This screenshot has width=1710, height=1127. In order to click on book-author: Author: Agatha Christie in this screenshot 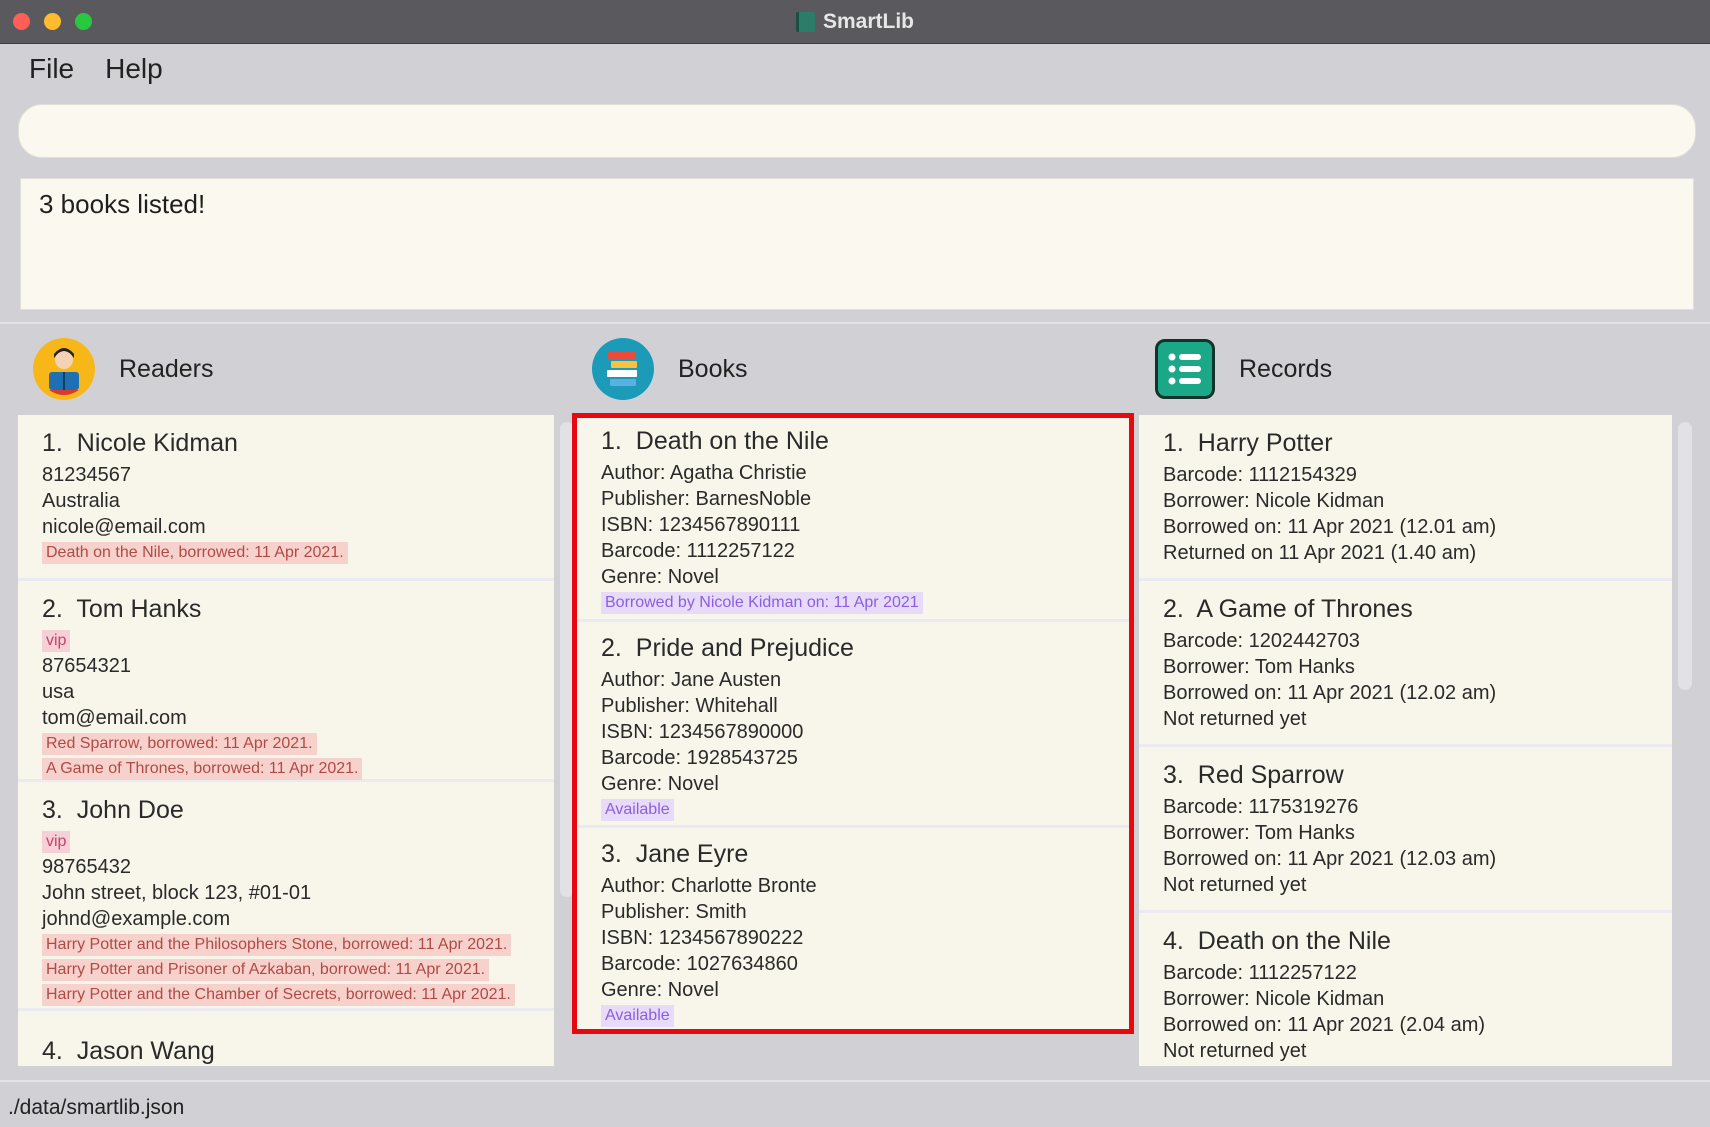, I will do `click(704, 473)`.